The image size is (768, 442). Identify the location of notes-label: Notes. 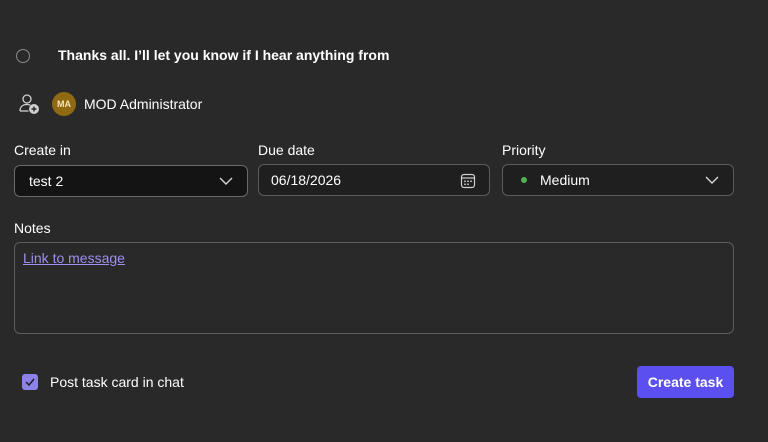
(32, 228).